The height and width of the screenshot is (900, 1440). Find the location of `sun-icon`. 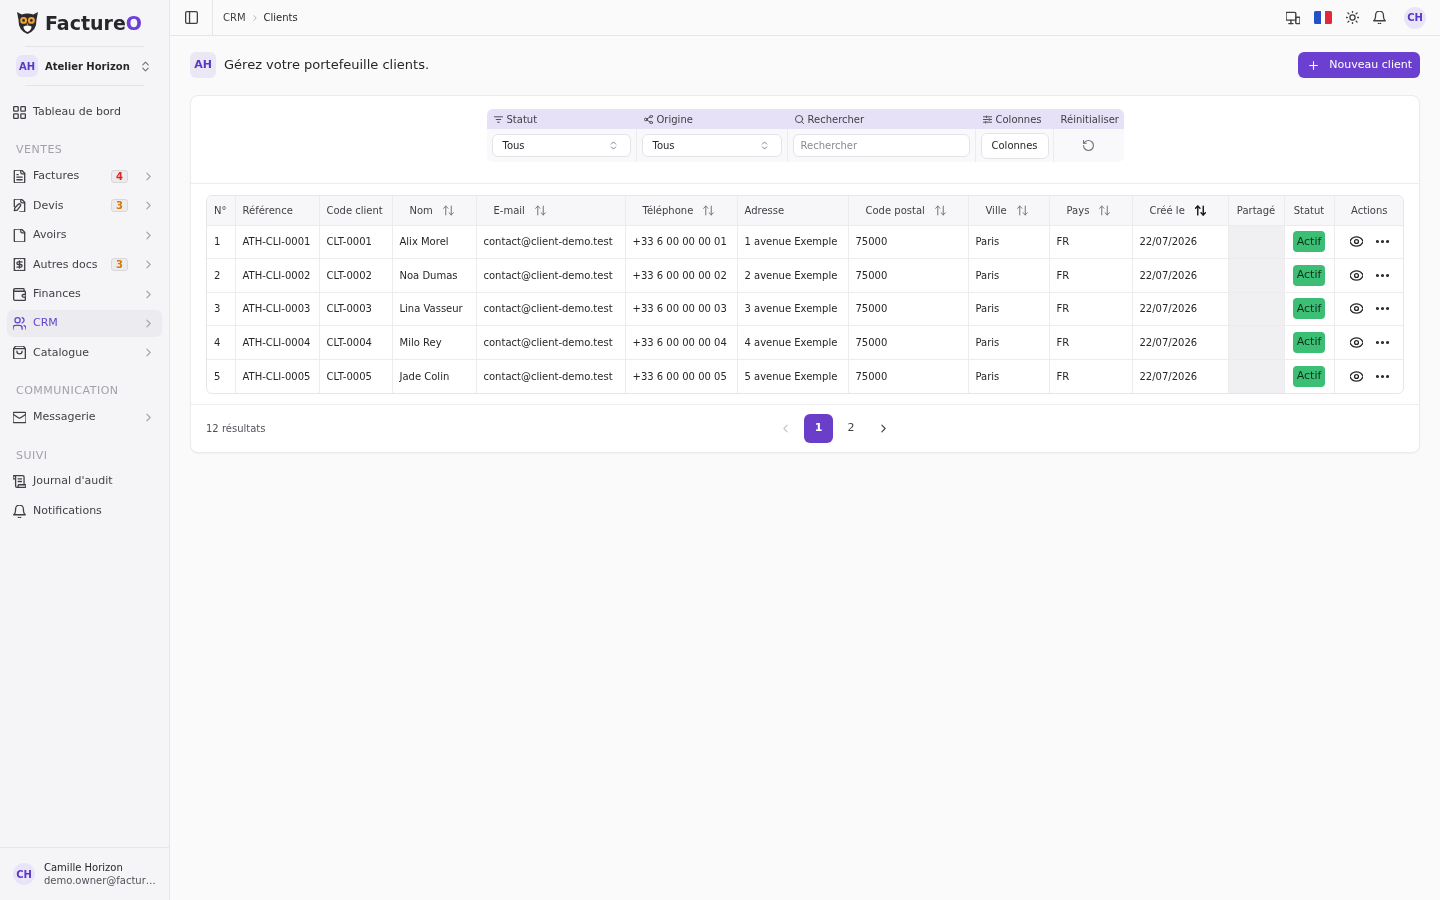

sun-icon is located at coordinates (1352, 17).